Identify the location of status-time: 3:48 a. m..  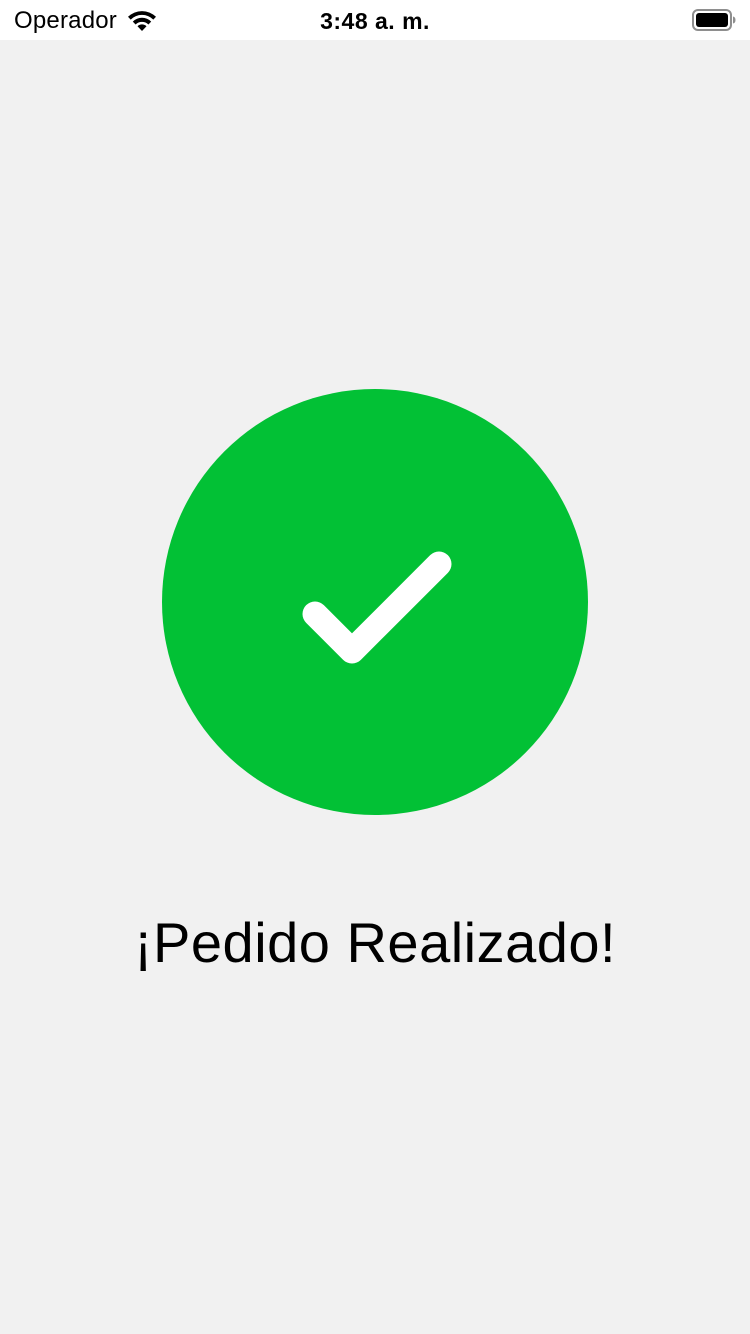
(375, 21).